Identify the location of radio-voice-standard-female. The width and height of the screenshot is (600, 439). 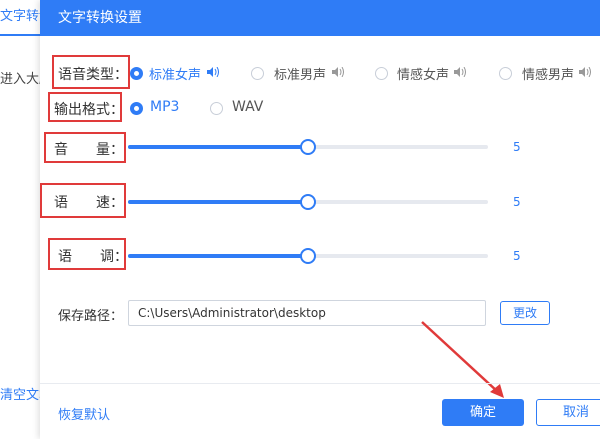
(136, 73).